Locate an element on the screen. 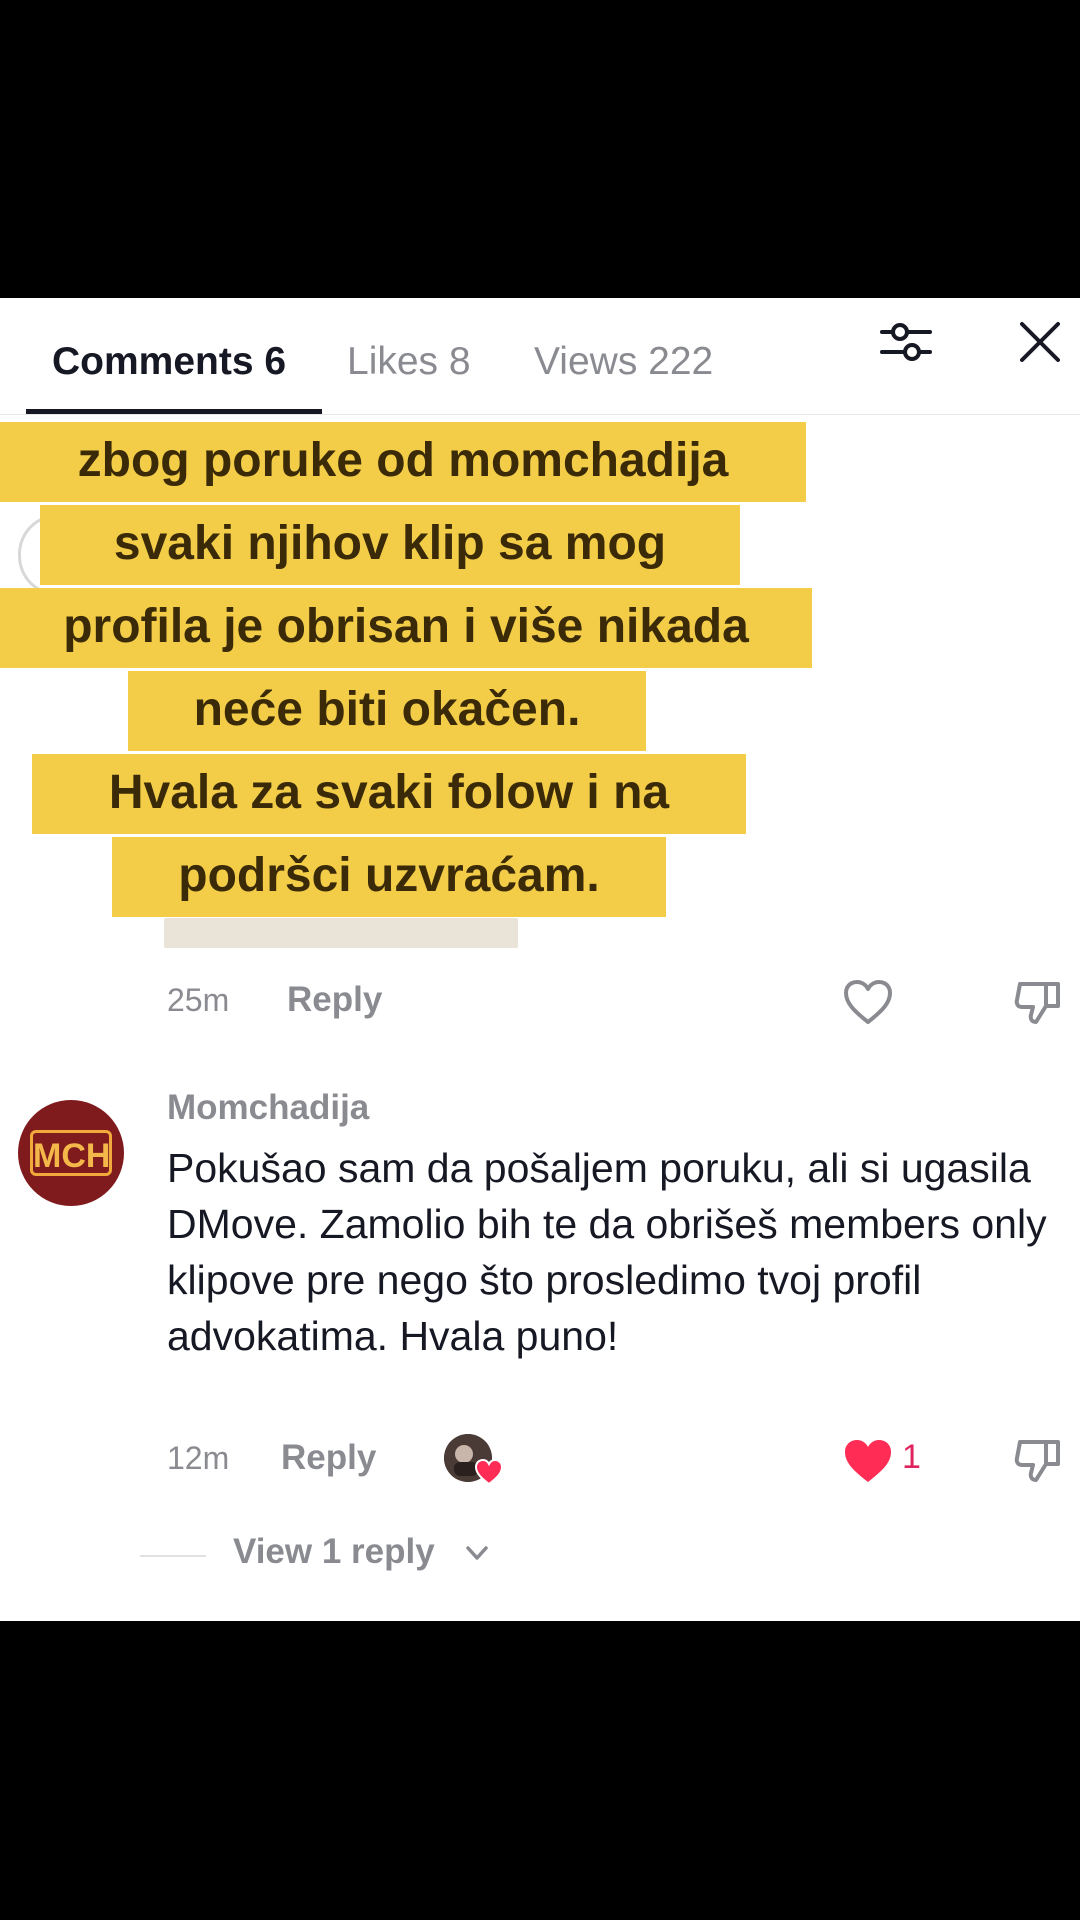 The width and height of the screenshot is (1080, 1920). view-replies-button: View 1 reply is located at coordinates (334, 1552).